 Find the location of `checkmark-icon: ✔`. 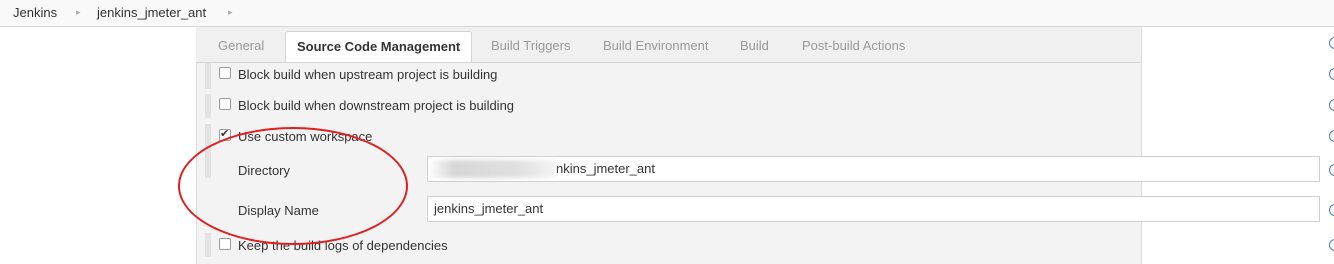

checkmark-icon: ✔ is located at coordinates (225, 134).